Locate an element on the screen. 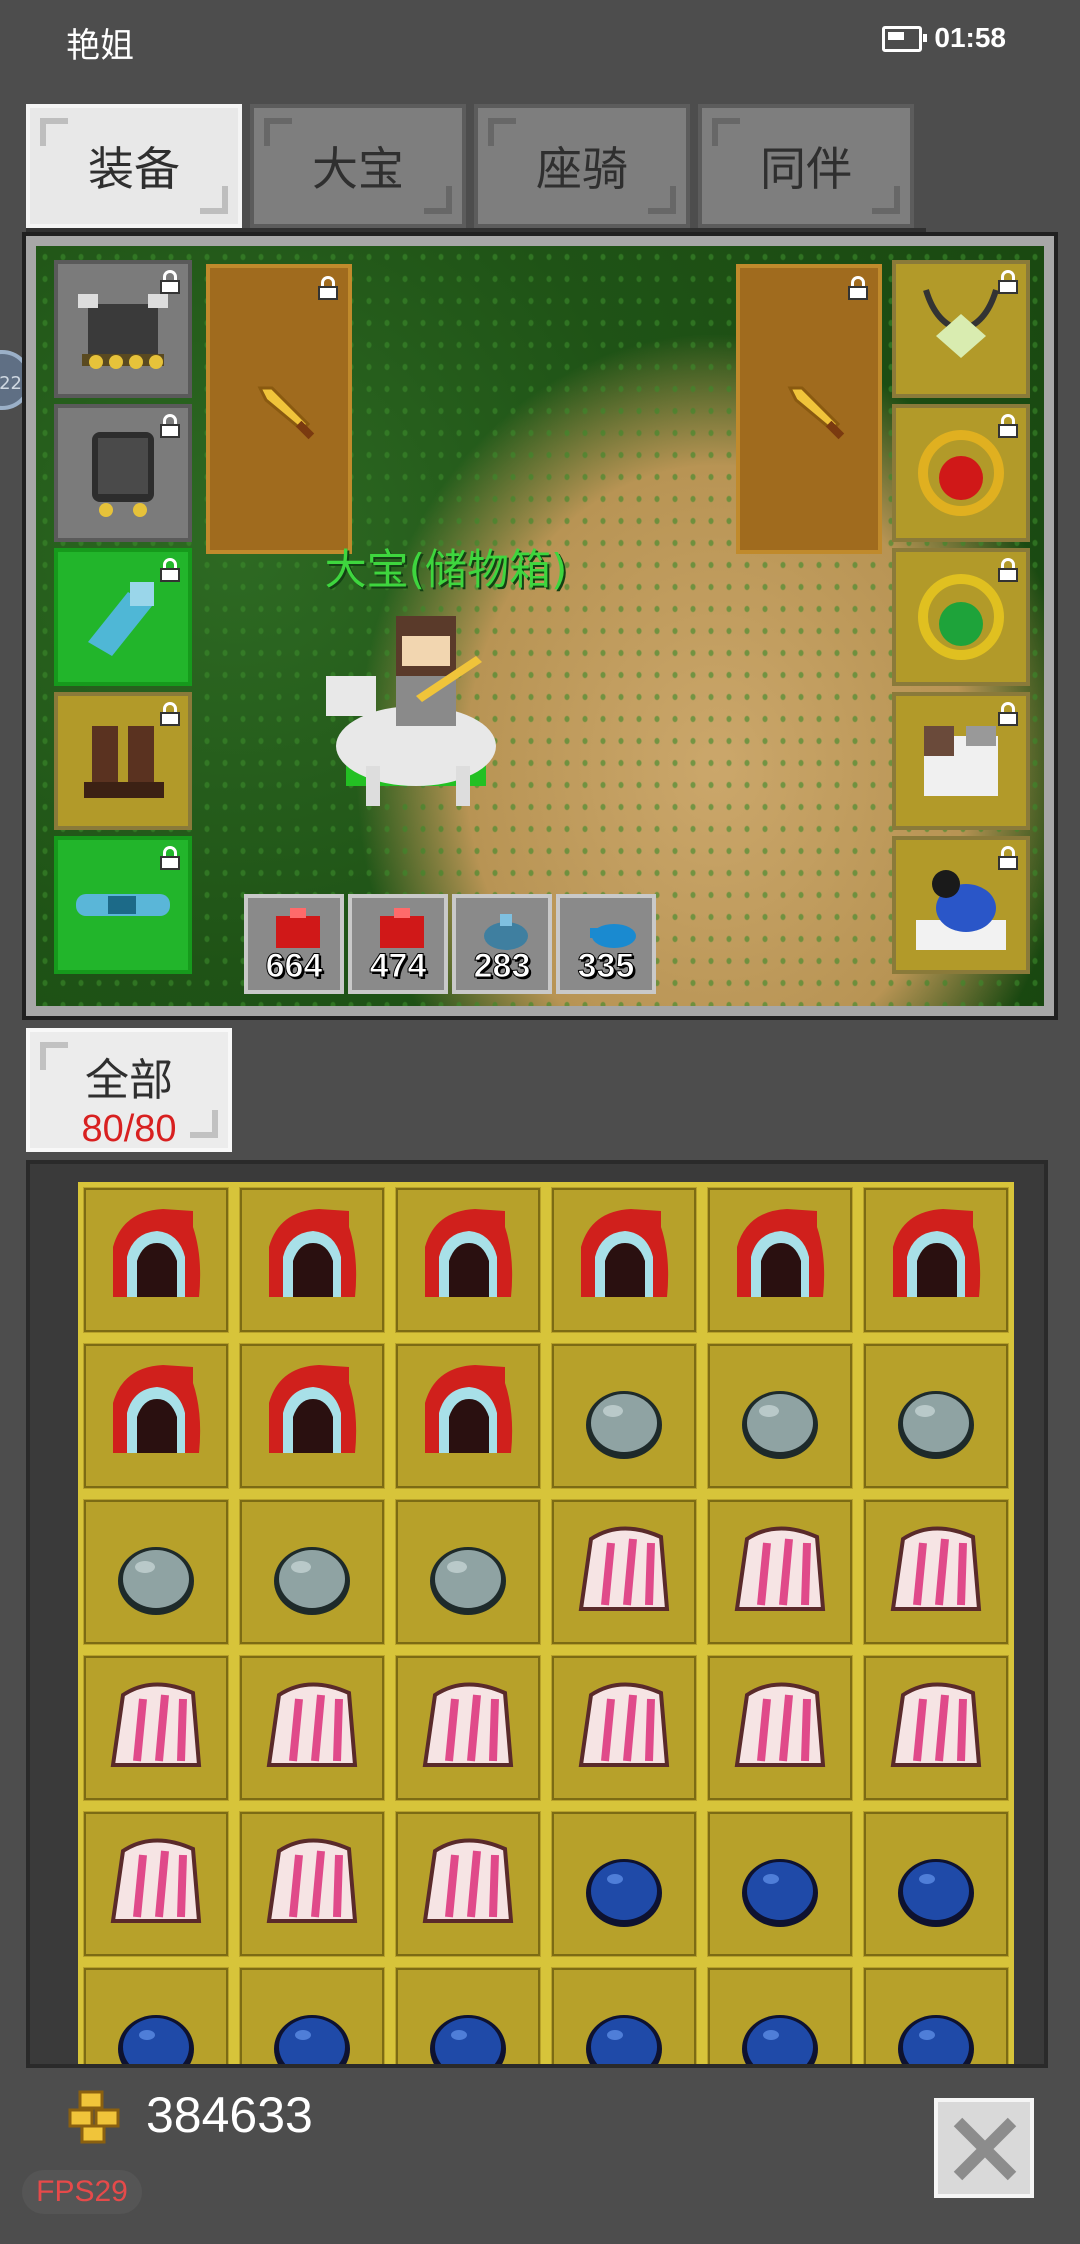  weapon-slot-right is located at coordinates (809, 409).